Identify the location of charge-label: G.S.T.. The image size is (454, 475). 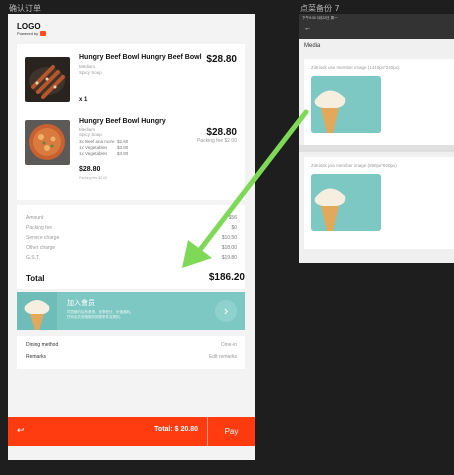
(33, 258).